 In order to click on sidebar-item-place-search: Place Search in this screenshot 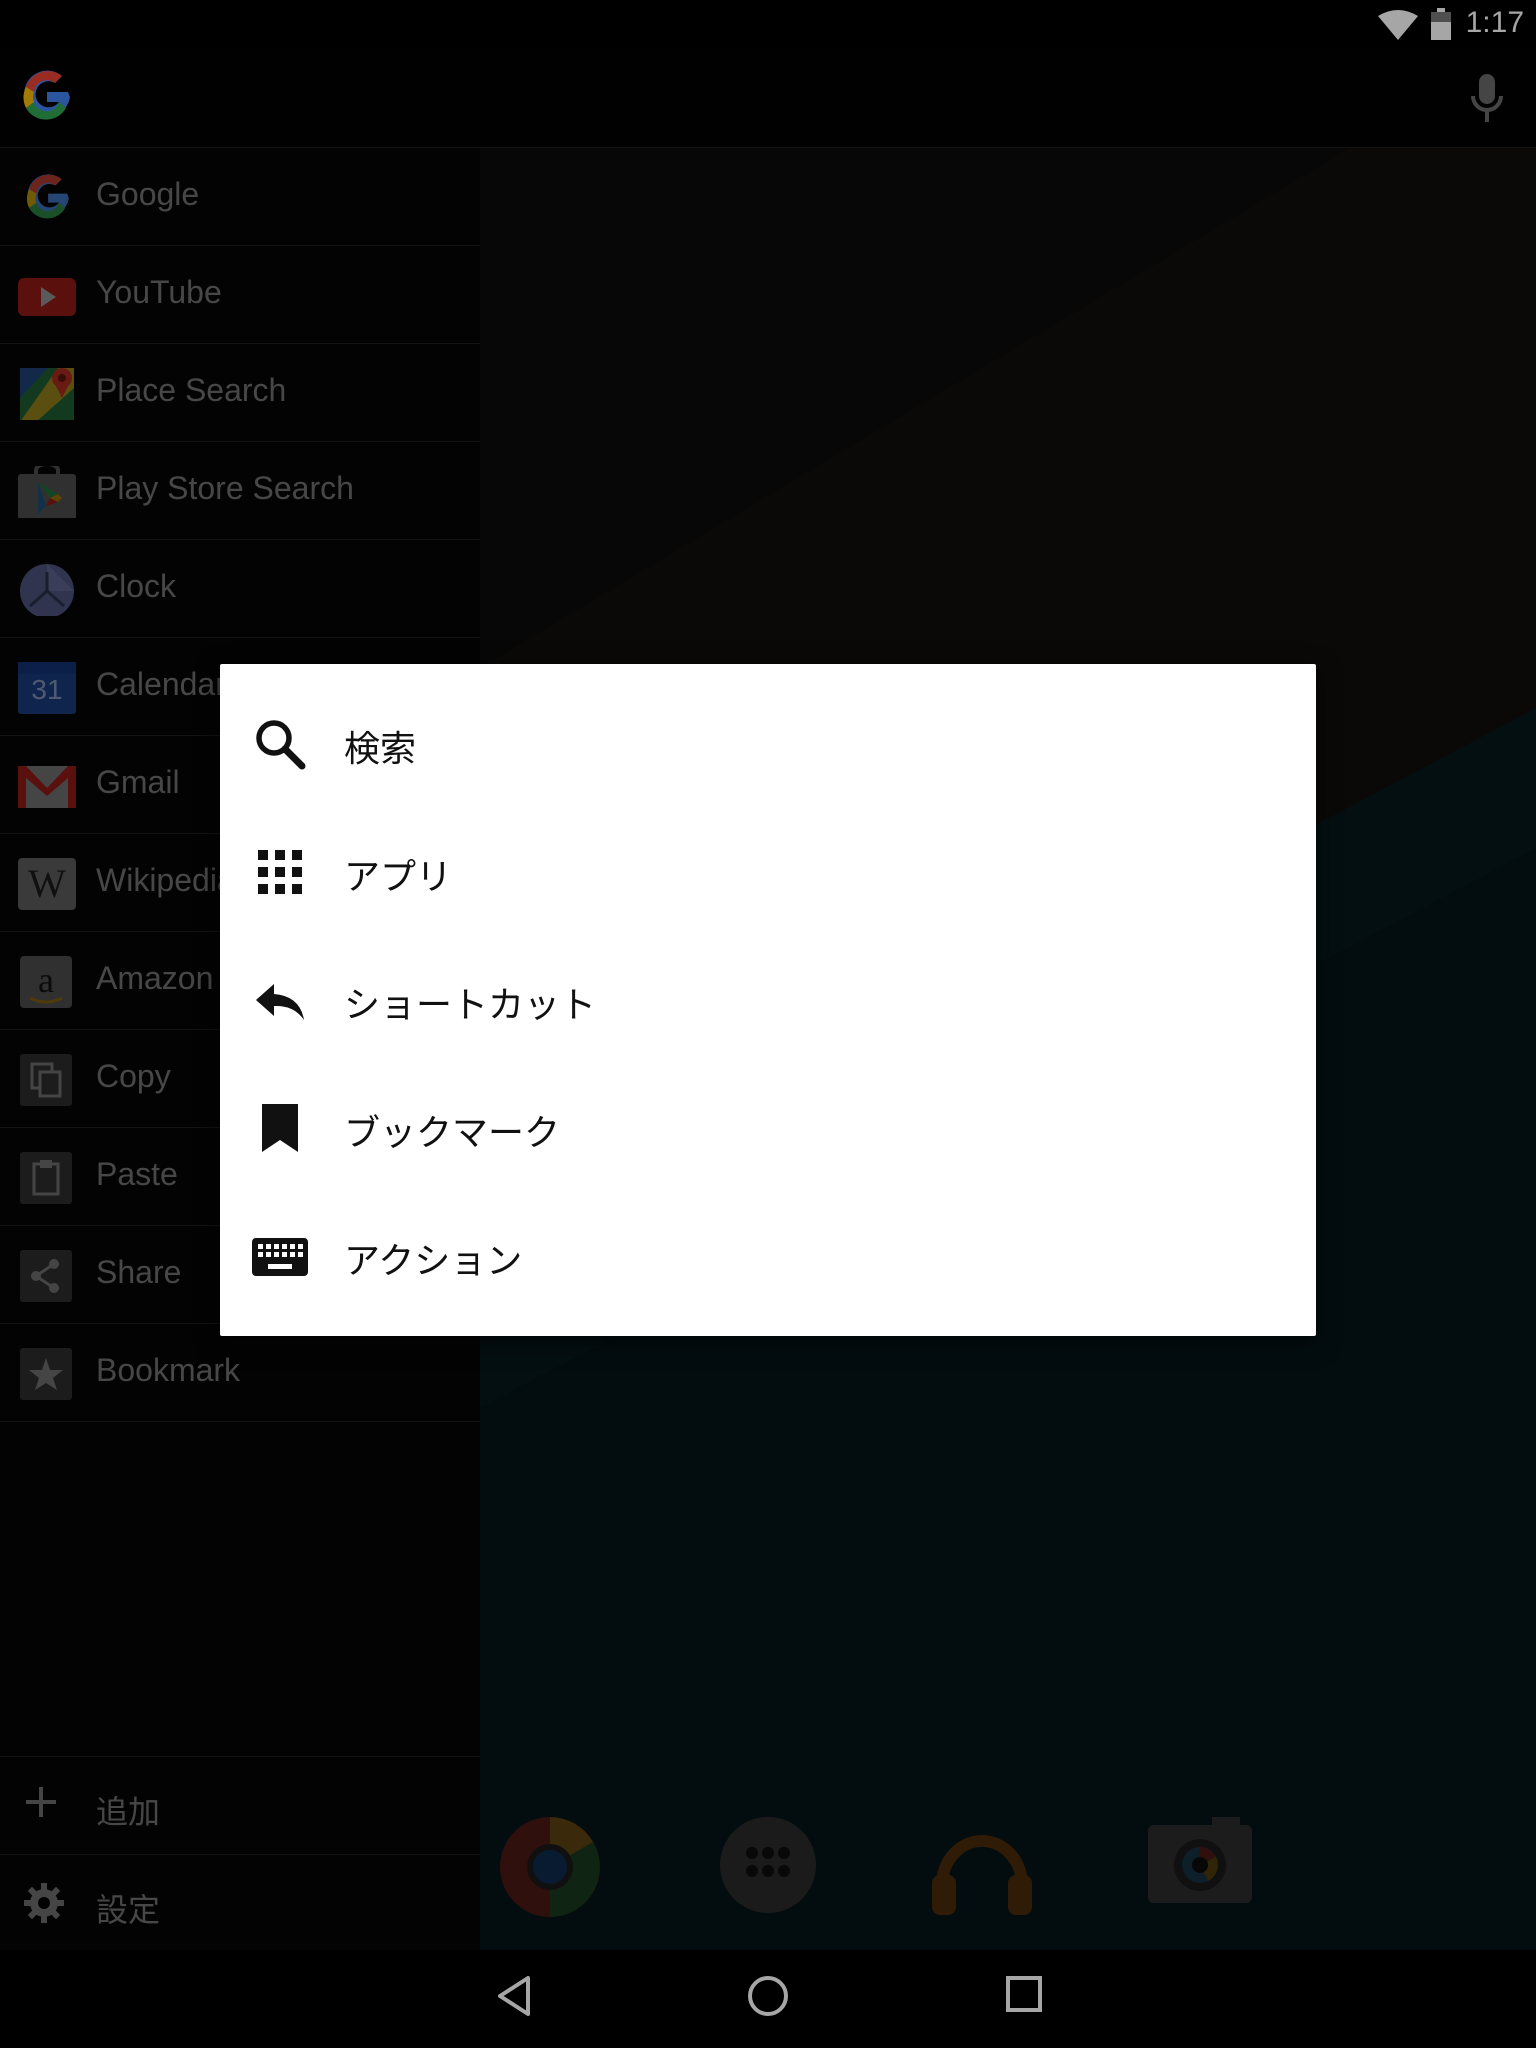, I will do `click(240, 393)`.